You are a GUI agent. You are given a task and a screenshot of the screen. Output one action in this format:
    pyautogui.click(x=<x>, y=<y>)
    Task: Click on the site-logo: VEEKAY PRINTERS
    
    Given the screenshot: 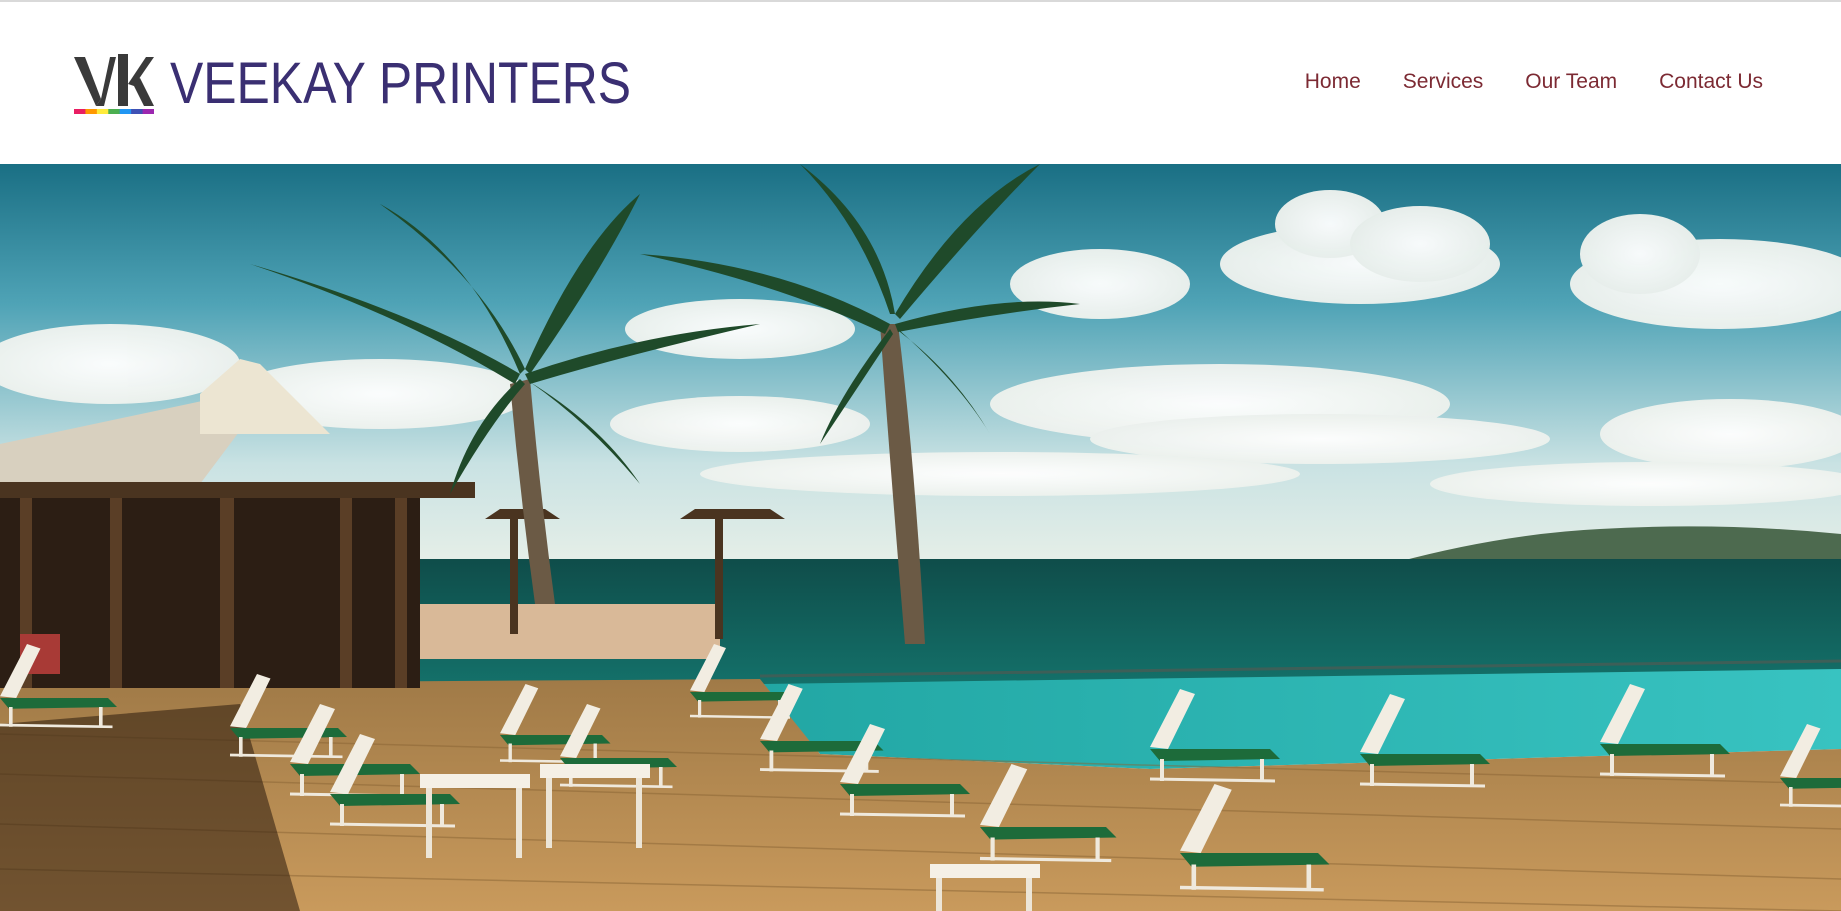 What is the action you would take?
    pyautogui.click(x=390, y=84)
    